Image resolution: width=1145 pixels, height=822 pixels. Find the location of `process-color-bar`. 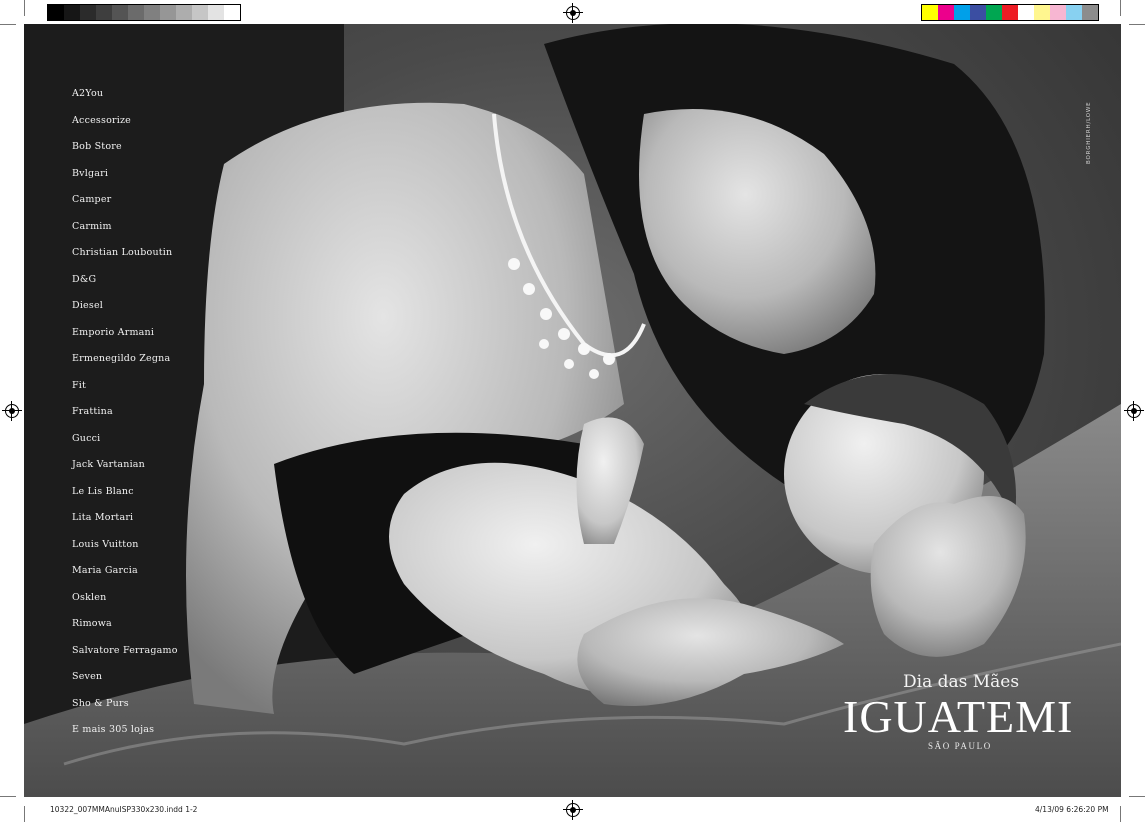

process-color-bar is located at coordinates (1010, 12).